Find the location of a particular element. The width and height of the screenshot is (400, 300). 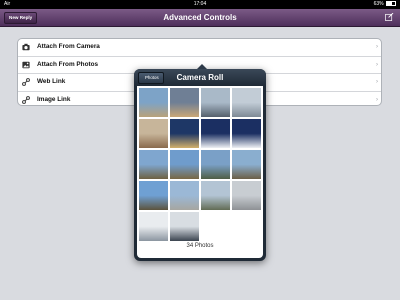

battery-icon is located at coordinates (391, 4).